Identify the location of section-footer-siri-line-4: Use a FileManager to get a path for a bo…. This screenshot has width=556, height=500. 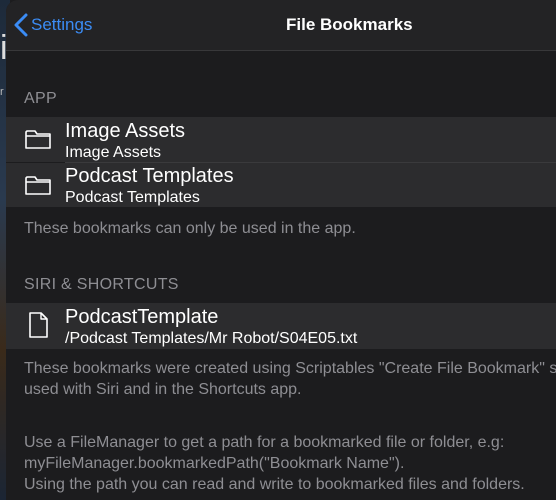
(264, 442).